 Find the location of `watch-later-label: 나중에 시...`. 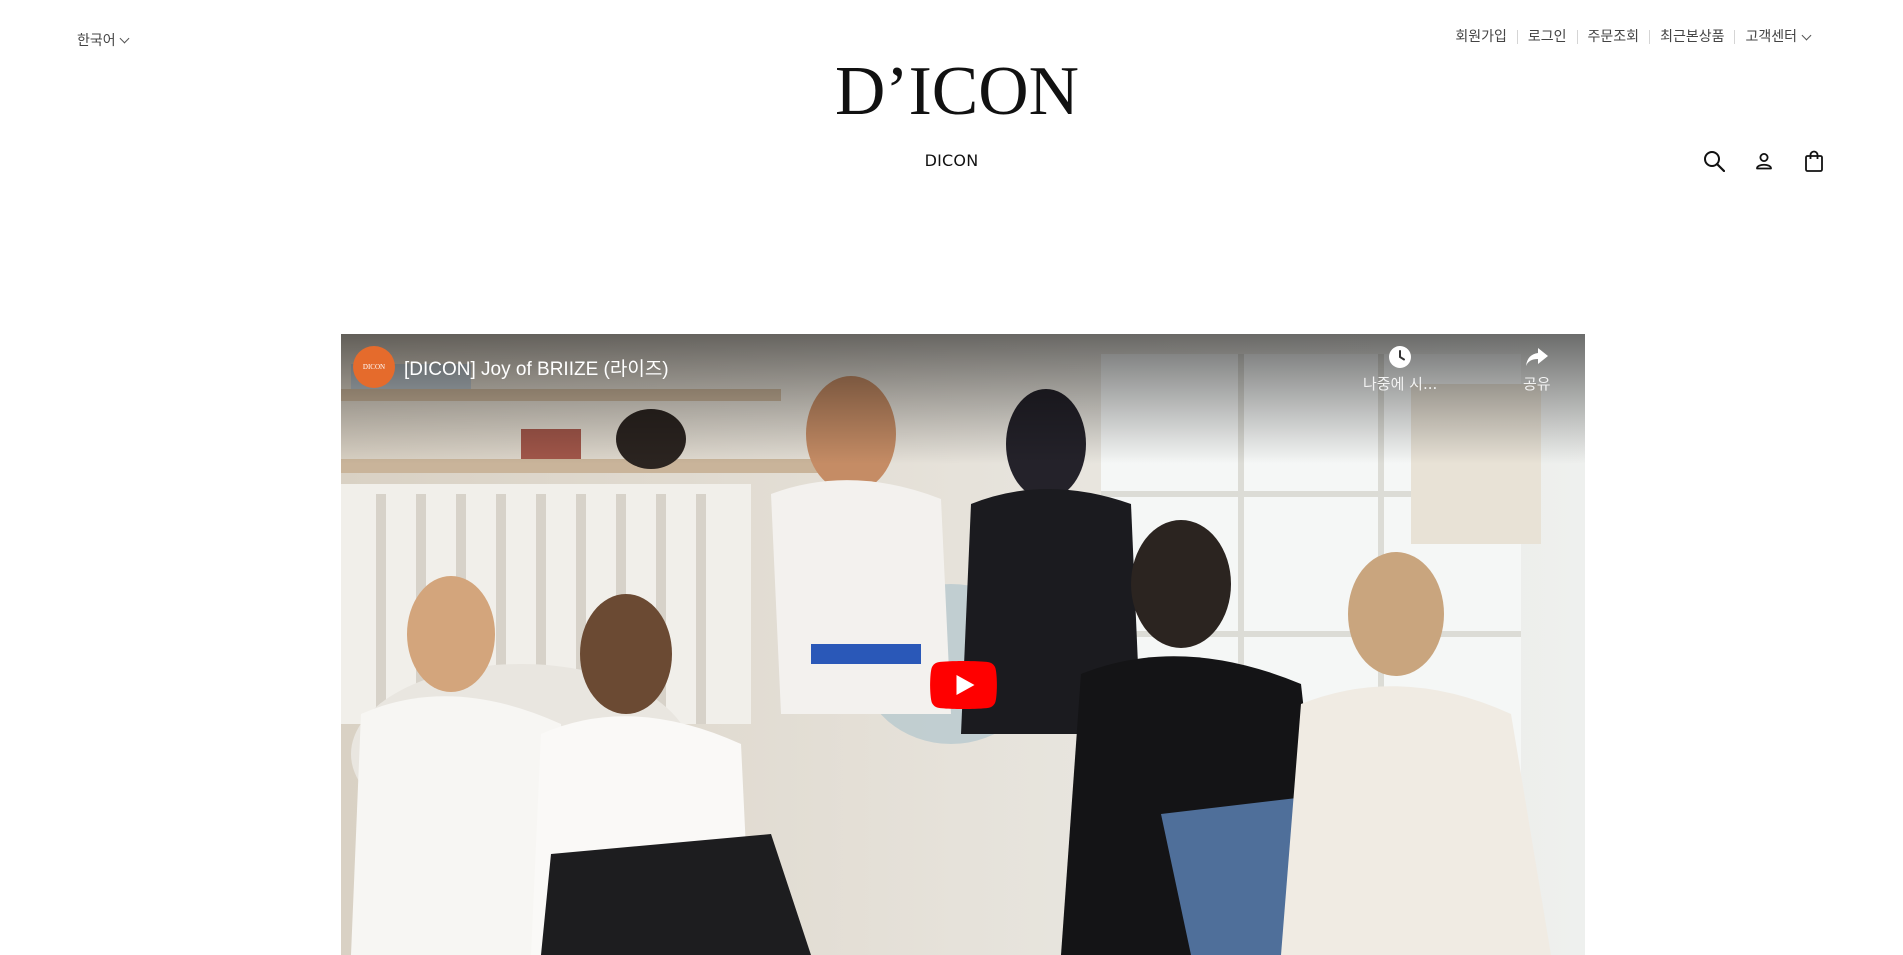

watch-later-label: 나중에 시... is located at coordinates (1400, 384).